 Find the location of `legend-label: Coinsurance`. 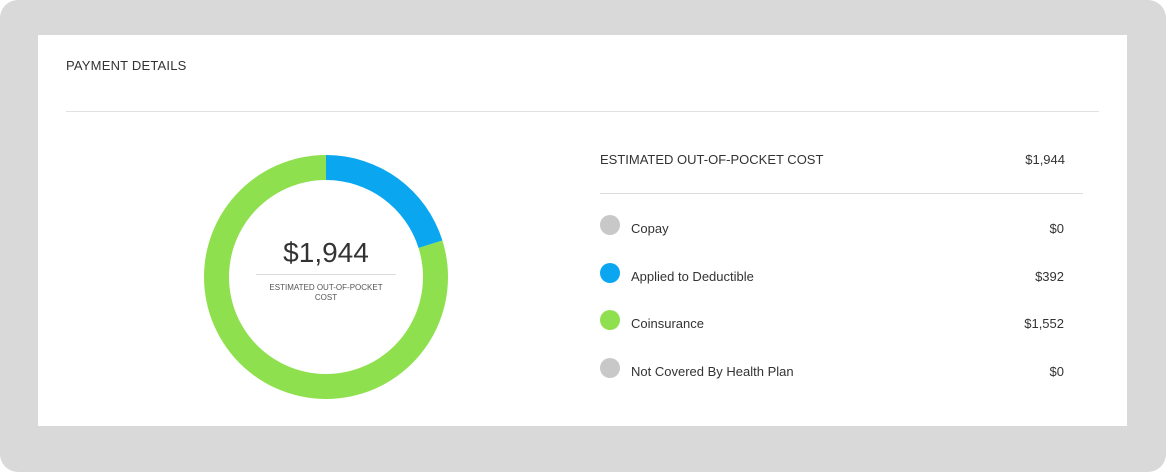

legend-label: Coinsurance is located at coordinates (667, 323).